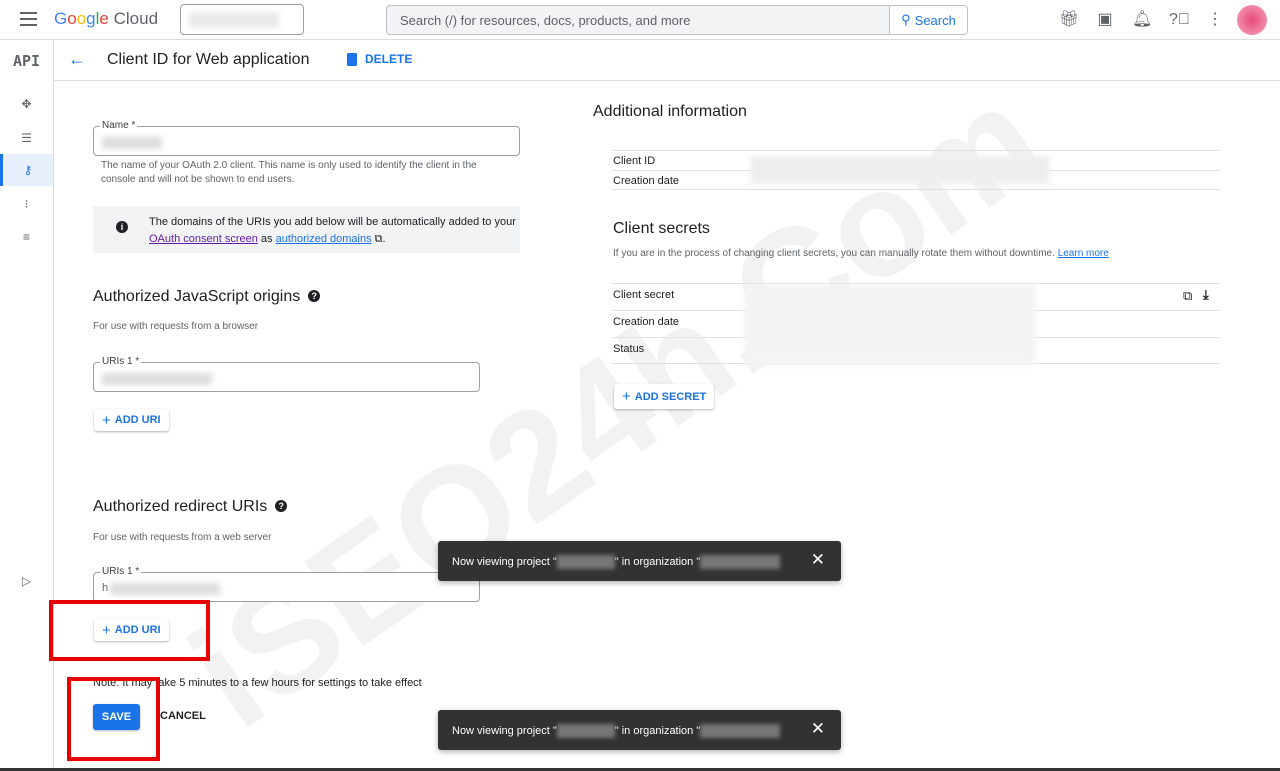 The image size is (1280, 771). What do you see at coordinates (1215, 20) in the screenshot?
I see `more-options-icon: ⋮` at bounding box center [1215, 20].